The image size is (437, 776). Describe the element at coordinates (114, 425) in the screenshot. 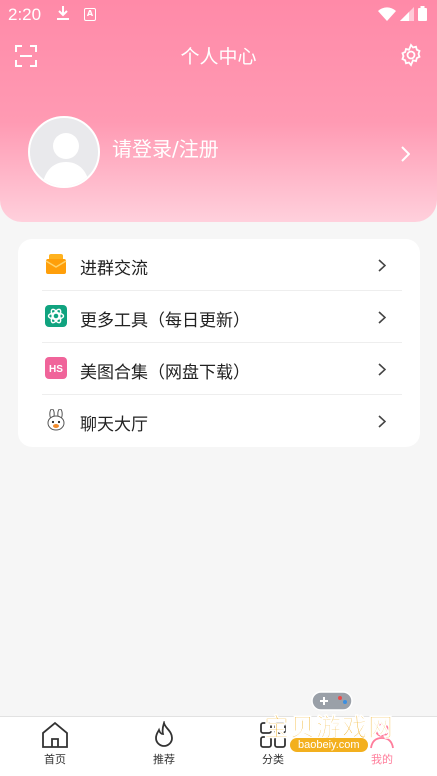

I see `menu-item-label: 聊天大厅` at that location.